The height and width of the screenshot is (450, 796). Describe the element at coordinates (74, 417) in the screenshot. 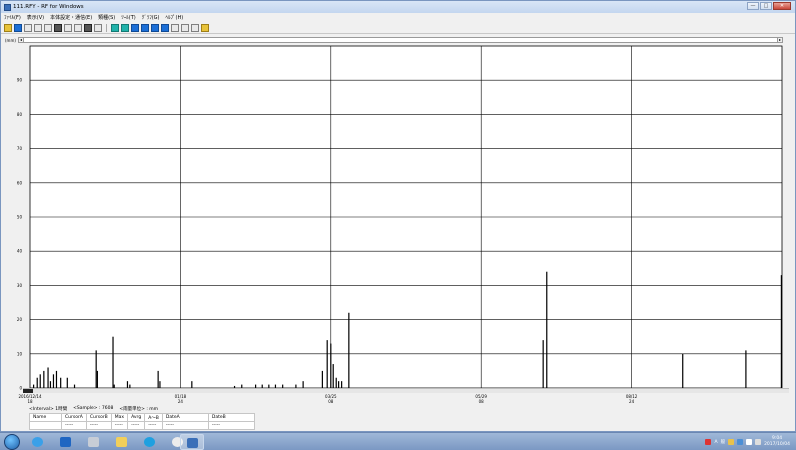

I see `stats-header: CursorA` at that location.